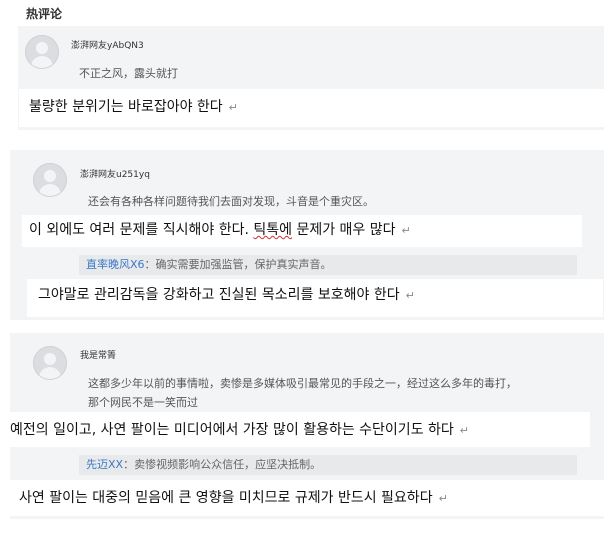 Image resolution: width=604 pixels, height=551 pixels. Describe the element at coordinates (126, 107) in the screenshot. I see `translation-label: 불량한 분위기는 바로잡아야 한다` at that location.